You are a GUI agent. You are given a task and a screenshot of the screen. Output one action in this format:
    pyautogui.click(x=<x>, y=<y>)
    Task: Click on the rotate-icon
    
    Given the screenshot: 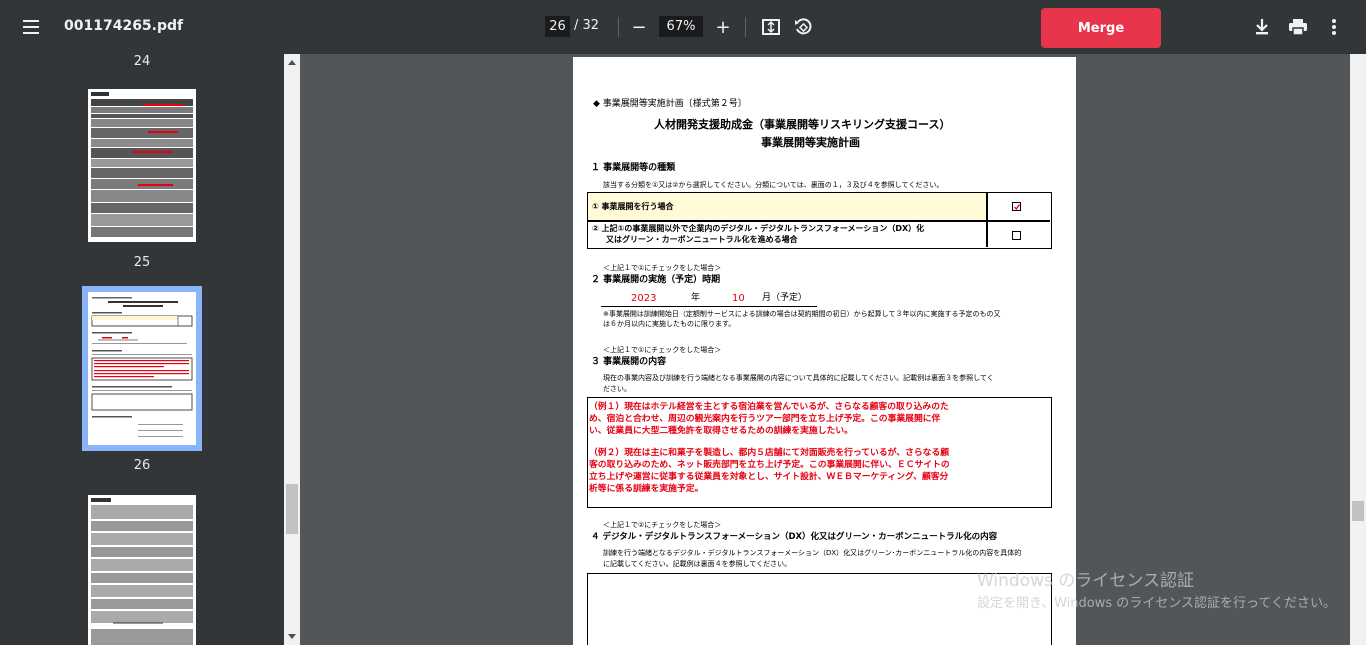 What is the action you would take?
    pyautogui.click(x=803, y=26)
    